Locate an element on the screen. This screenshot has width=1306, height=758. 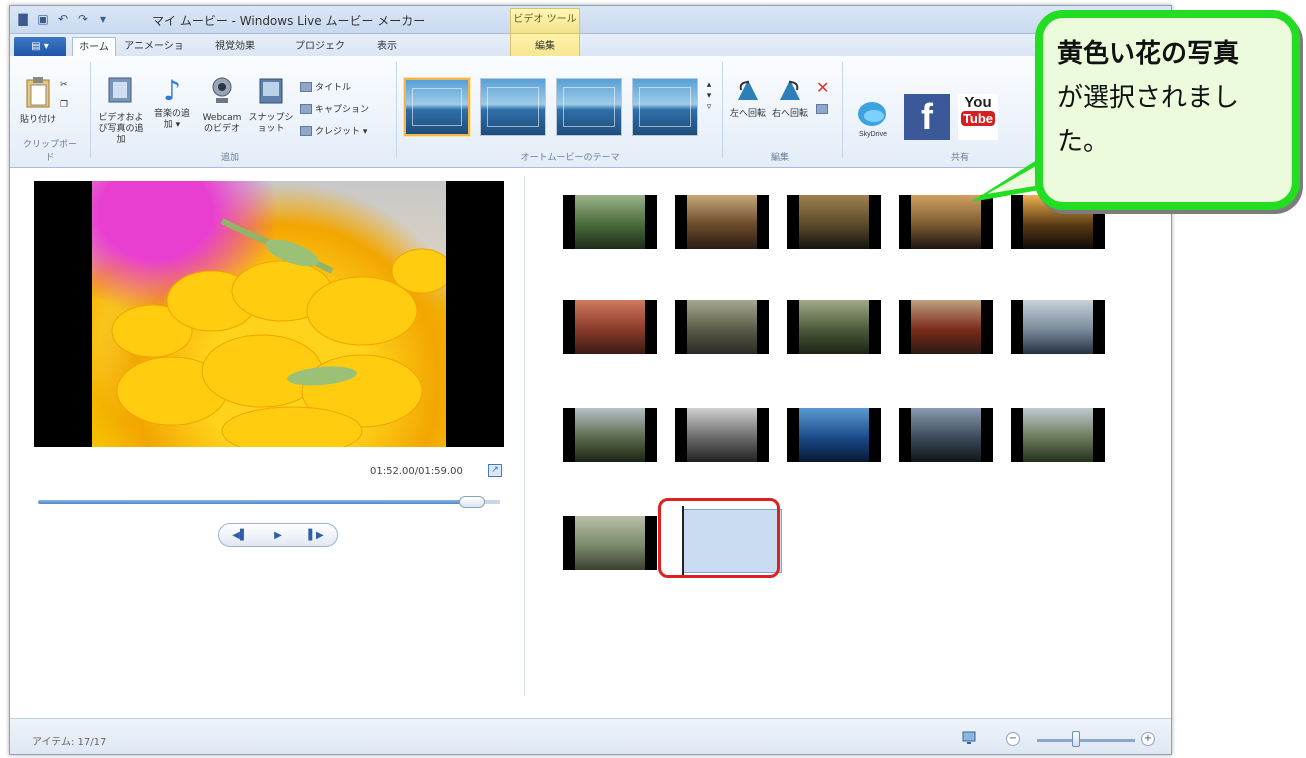
webcam-video-button: Webcam のビデオ is located at coordinates (222, 105).